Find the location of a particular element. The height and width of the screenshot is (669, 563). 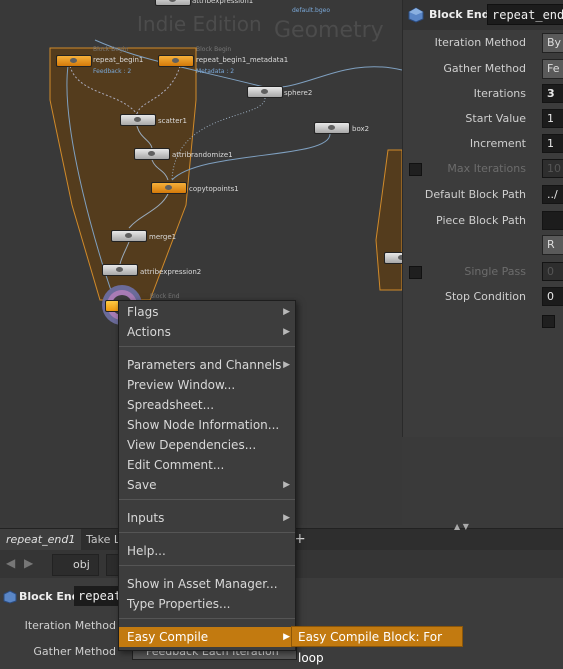

iteration-method-menu: By is located at coordinates (552, 43).